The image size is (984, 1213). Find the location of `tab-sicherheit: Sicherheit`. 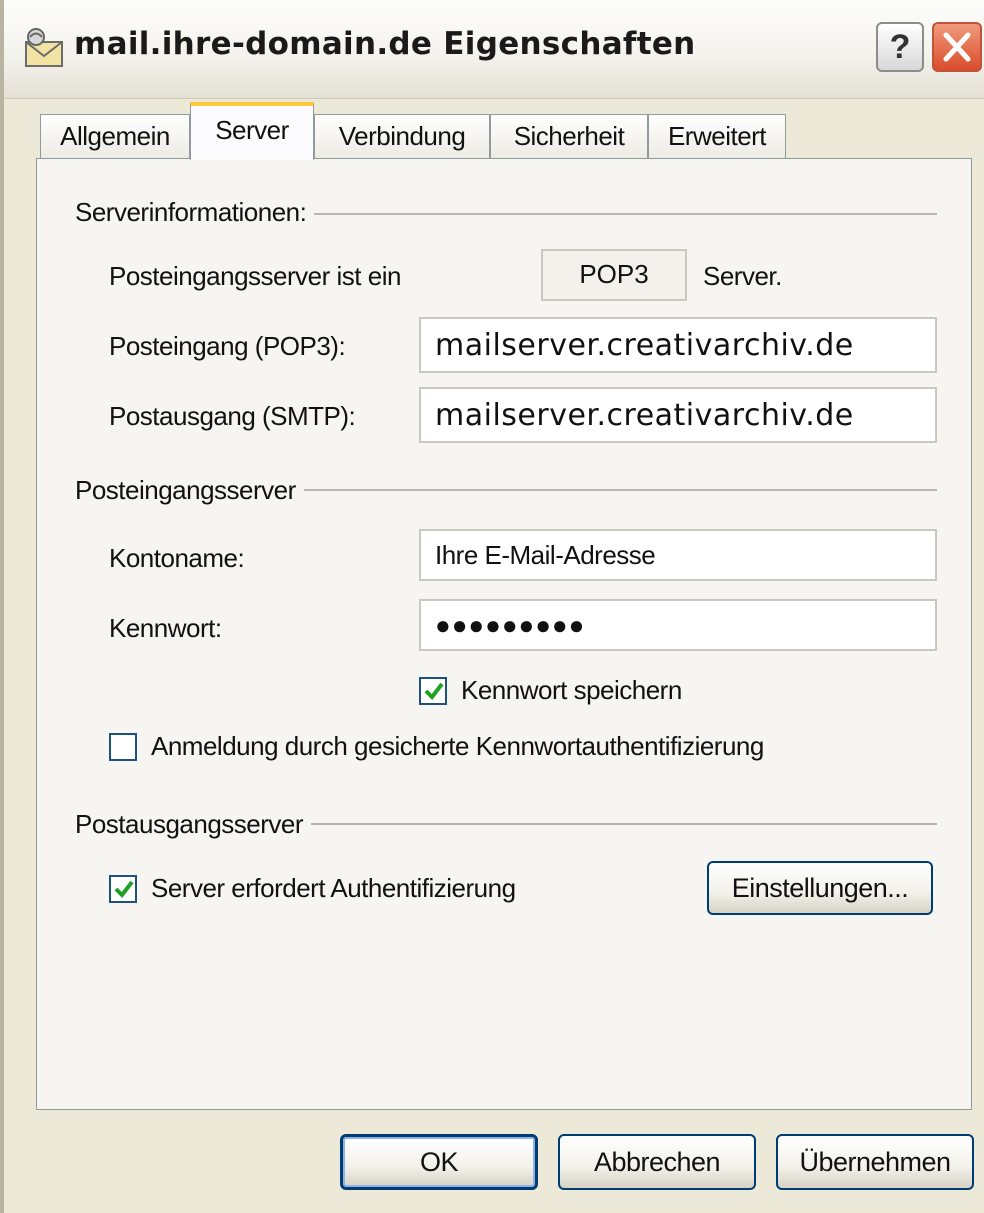

tab-sicherheit: Sicherheit is located at coordinates (569, 136).